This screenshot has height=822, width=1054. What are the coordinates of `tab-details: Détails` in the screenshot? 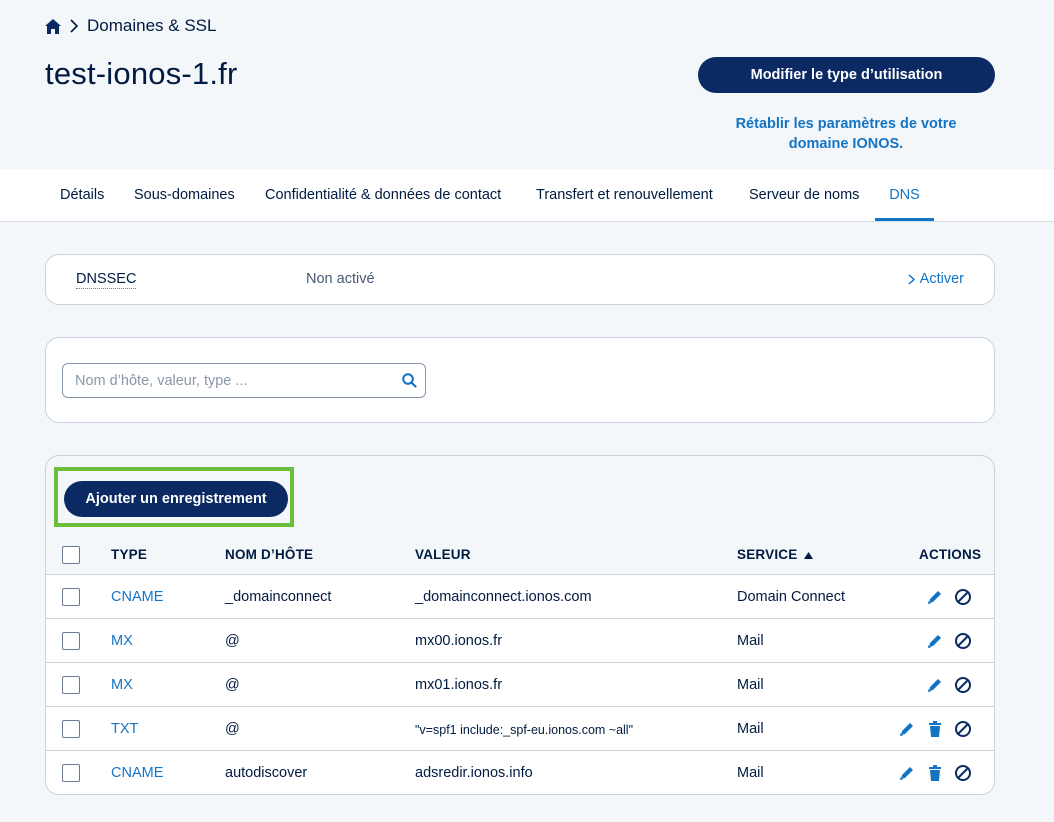 It's located at (82, 195).